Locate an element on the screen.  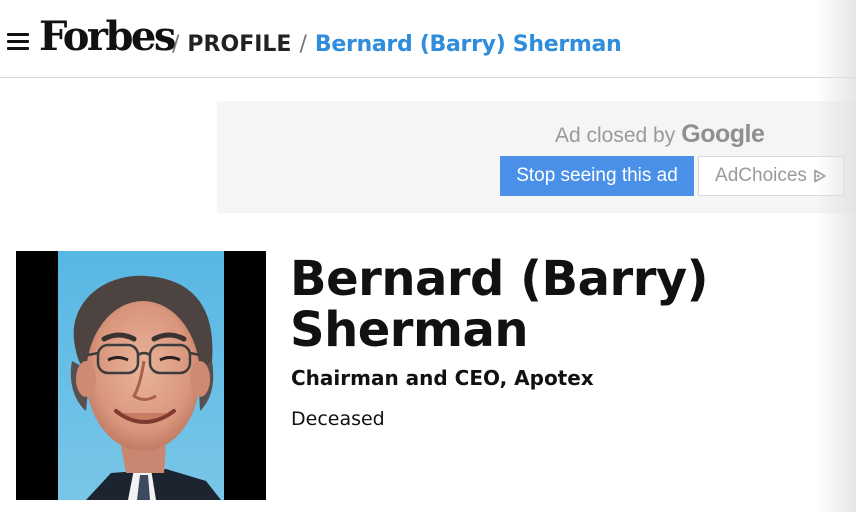
profile-status: Deceased is located at coordinates (338, 419).